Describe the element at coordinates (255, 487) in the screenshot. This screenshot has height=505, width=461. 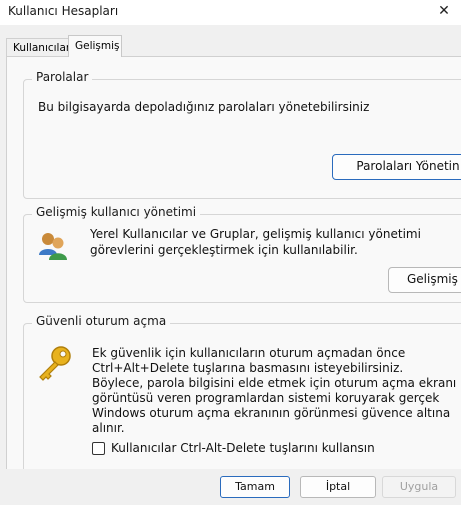
I see `ok-button: Tamam` at that location.